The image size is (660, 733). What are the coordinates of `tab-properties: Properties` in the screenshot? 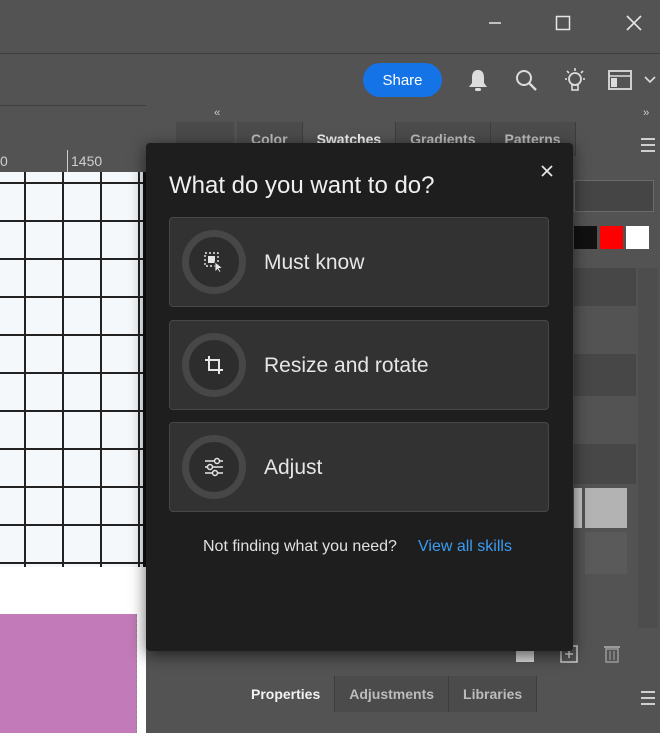 It's located at (286, 694).